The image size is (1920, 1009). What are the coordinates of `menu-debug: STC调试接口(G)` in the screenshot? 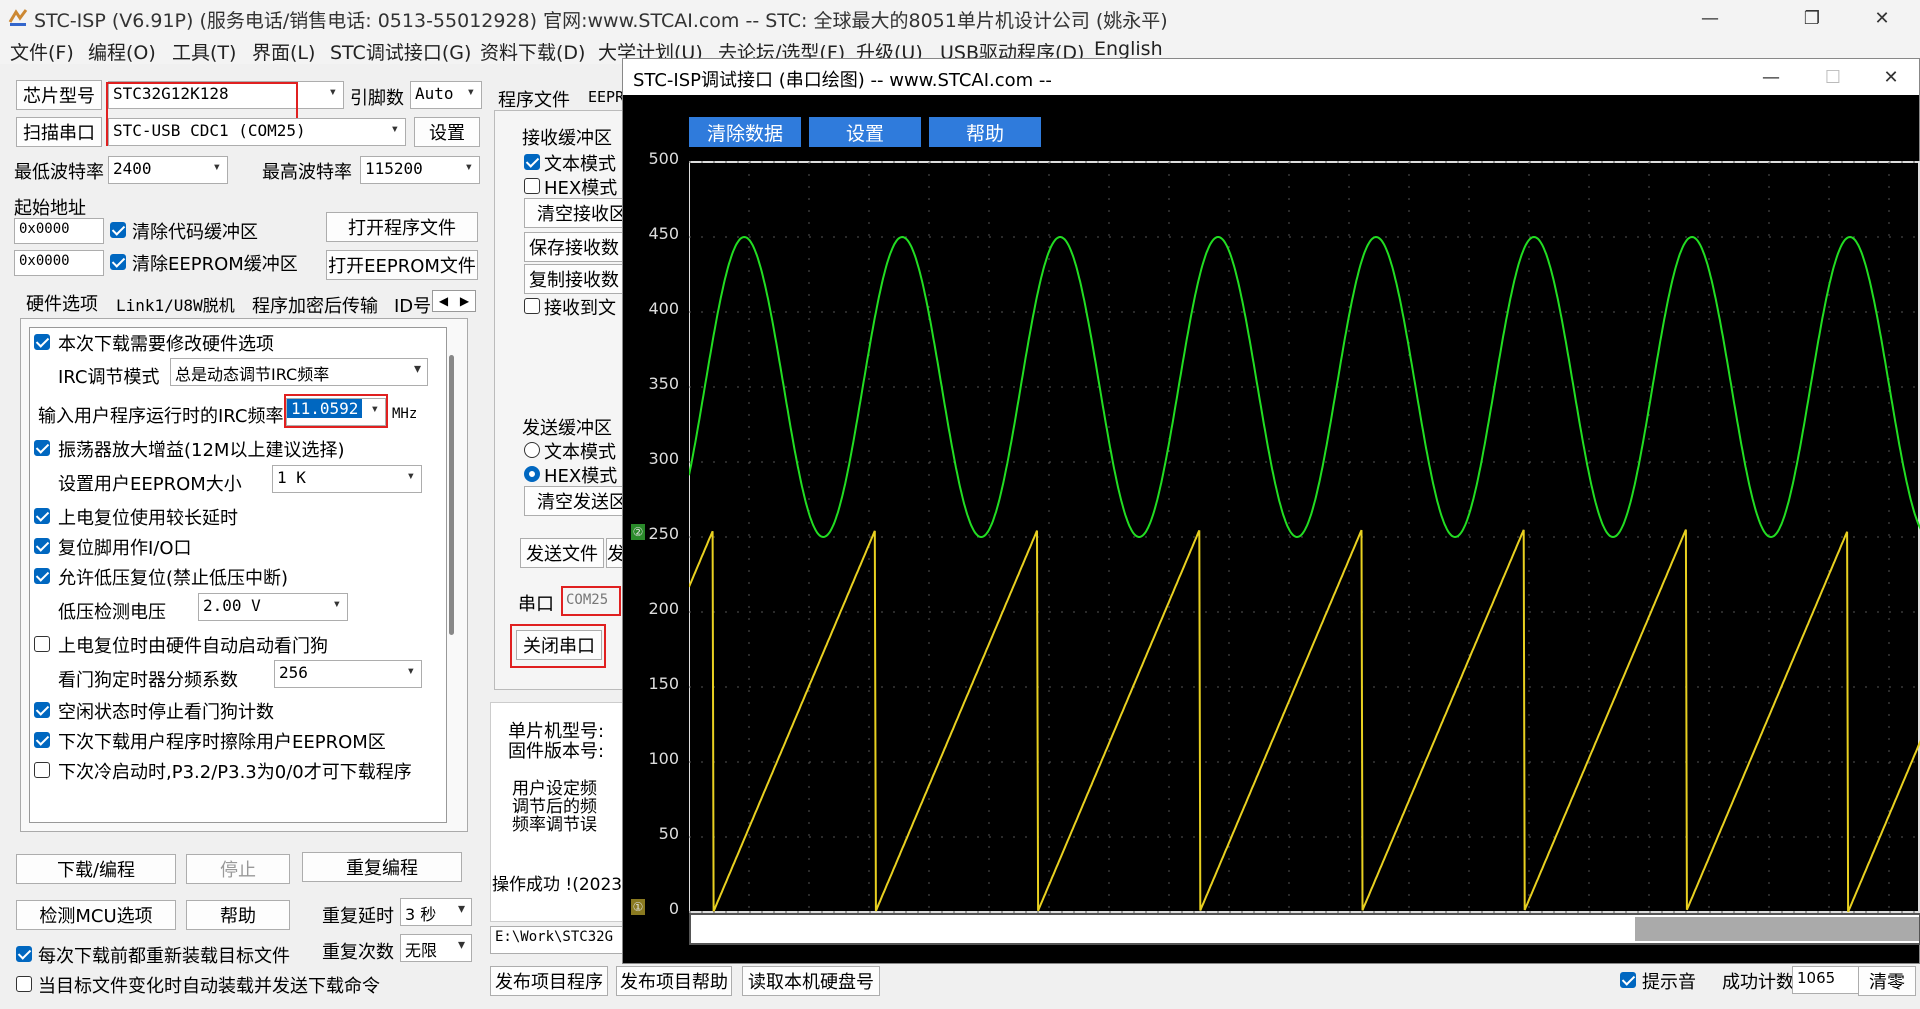 It's located at (400, 51).